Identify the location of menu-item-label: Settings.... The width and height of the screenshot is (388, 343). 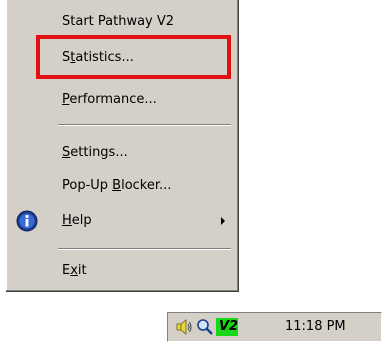
(95, 152).